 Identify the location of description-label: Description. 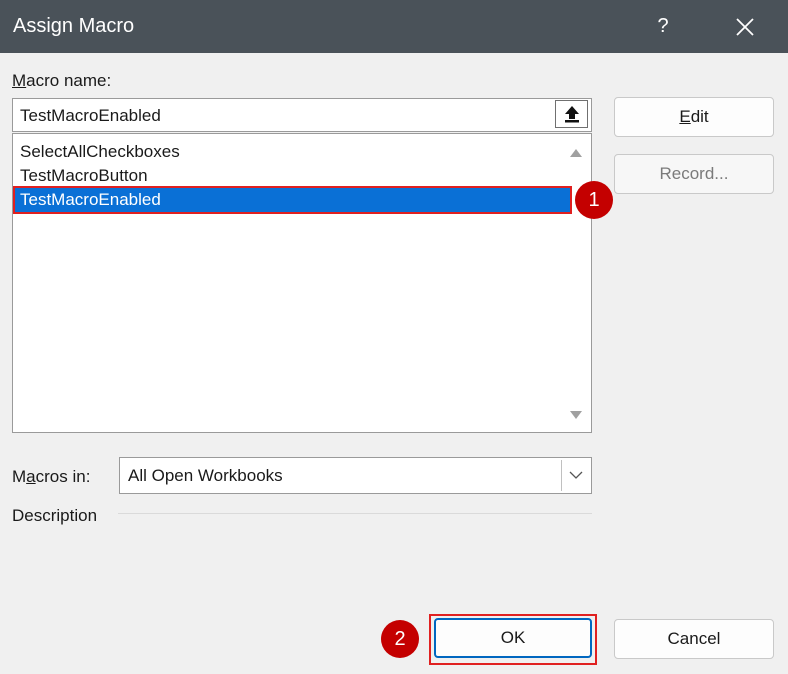
(55, 515).